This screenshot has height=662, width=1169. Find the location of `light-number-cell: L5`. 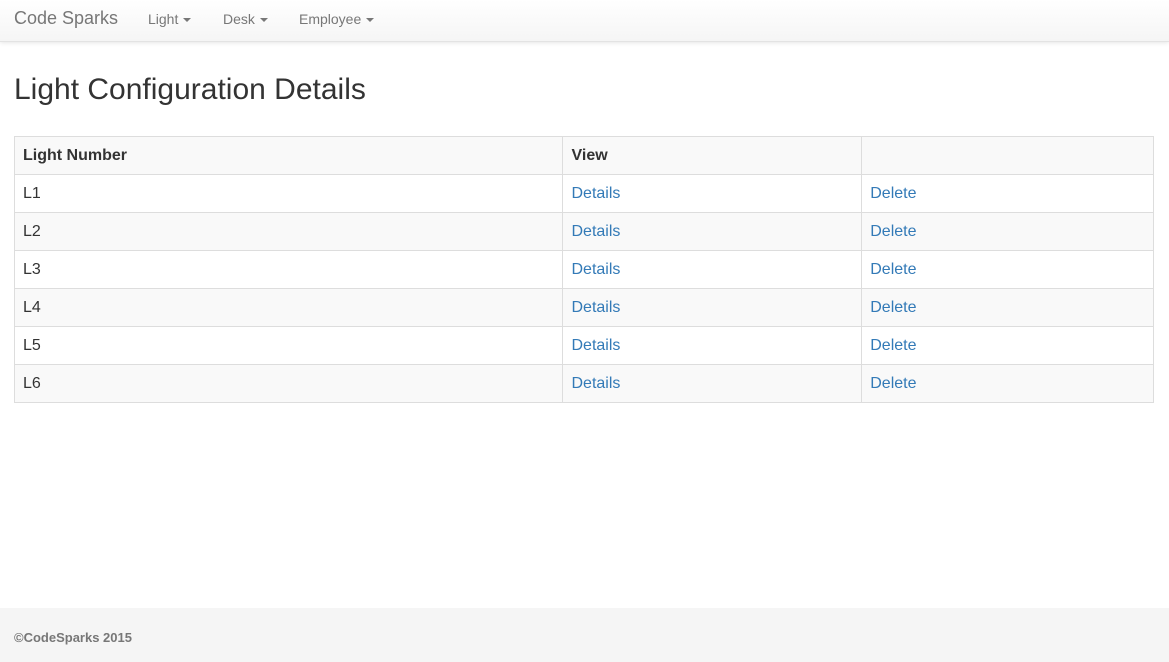

light-number-cell: L5 is located at coordinates (288, 345).